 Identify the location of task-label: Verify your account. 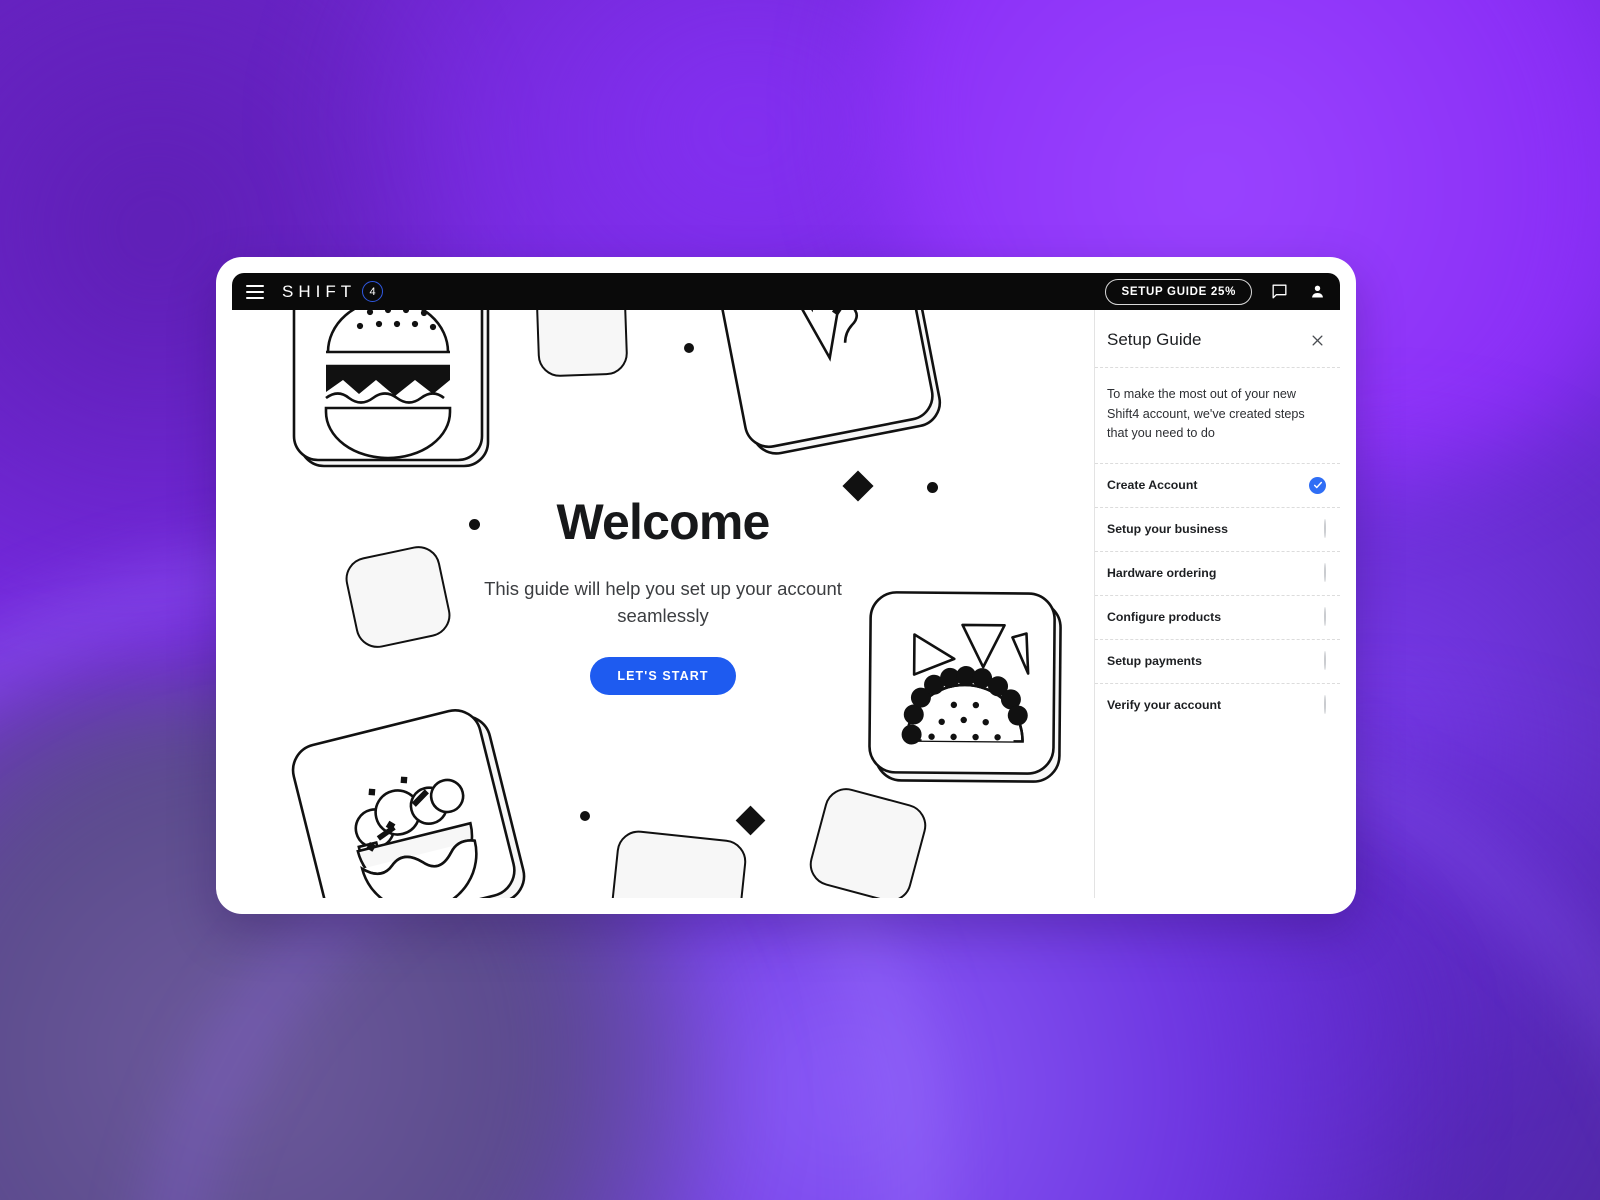
(1164, 705).